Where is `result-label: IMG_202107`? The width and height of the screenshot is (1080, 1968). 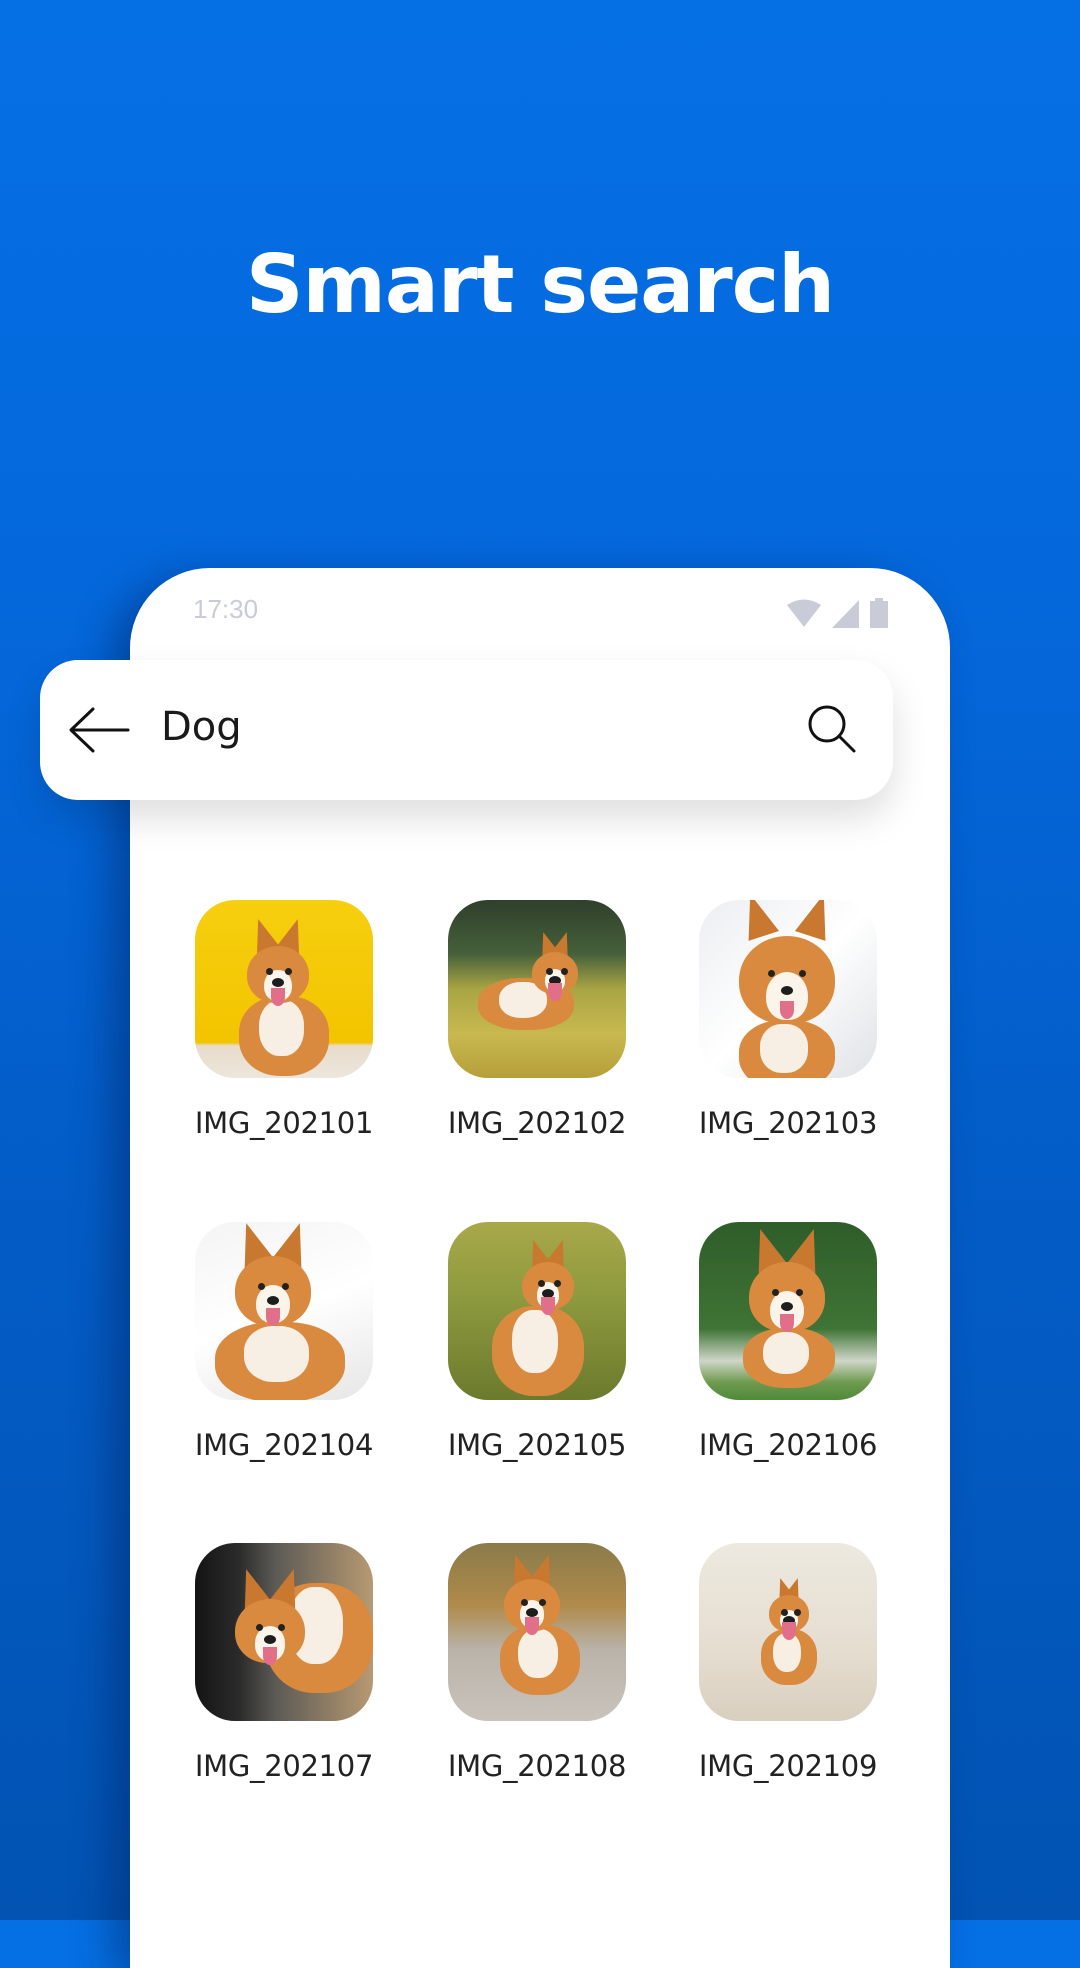
result-label: IMG_202107 is located at coordinates (284, 1766).